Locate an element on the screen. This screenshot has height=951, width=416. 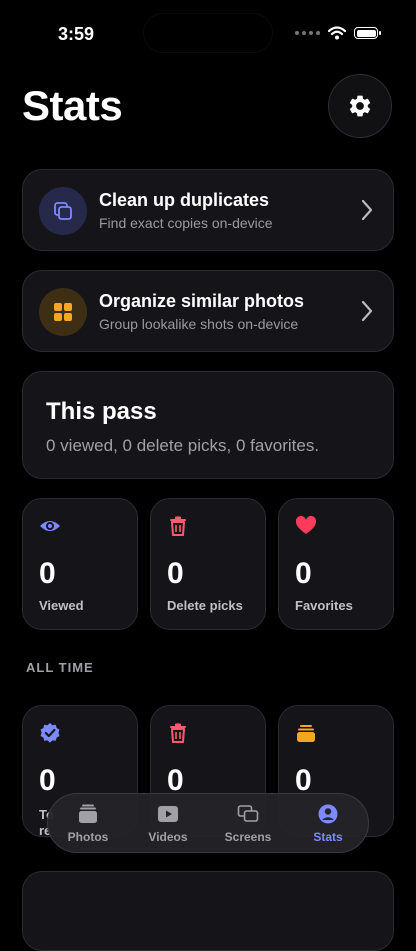
battery-icon is located at coordinates (367, 33).